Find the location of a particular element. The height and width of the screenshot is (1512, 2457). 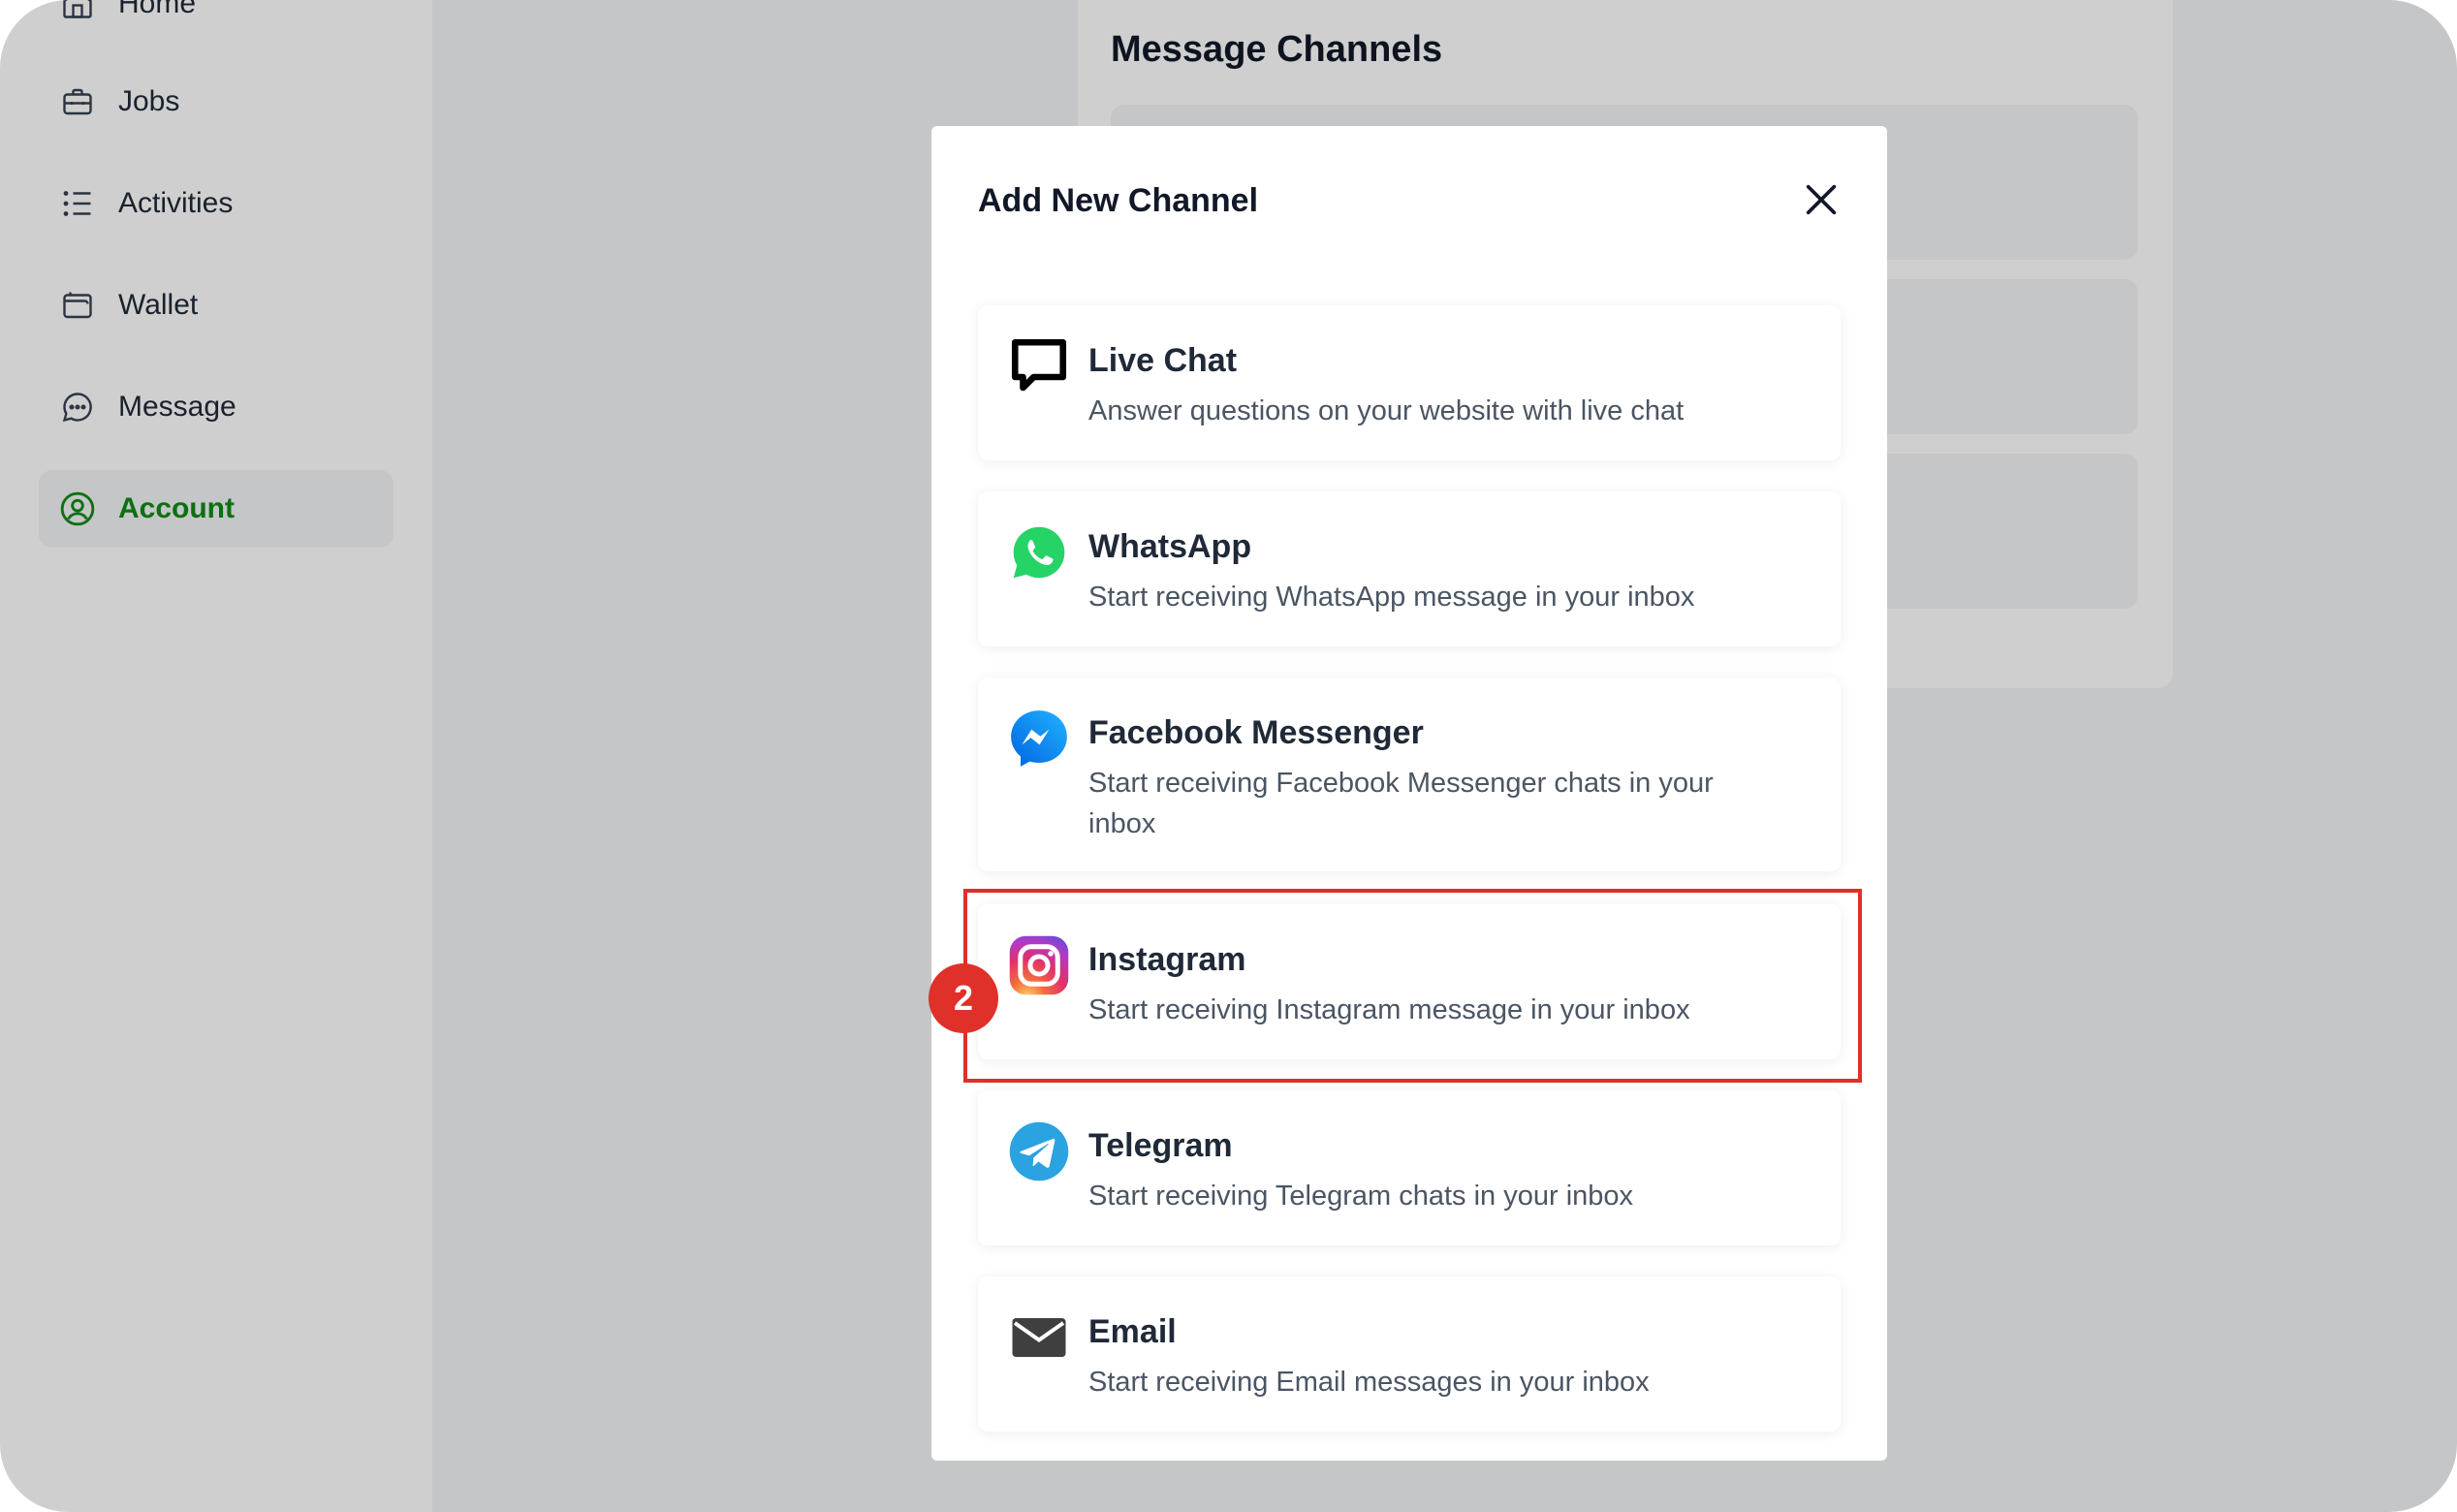

messenger-icon is located at coordinates (1039, 739).